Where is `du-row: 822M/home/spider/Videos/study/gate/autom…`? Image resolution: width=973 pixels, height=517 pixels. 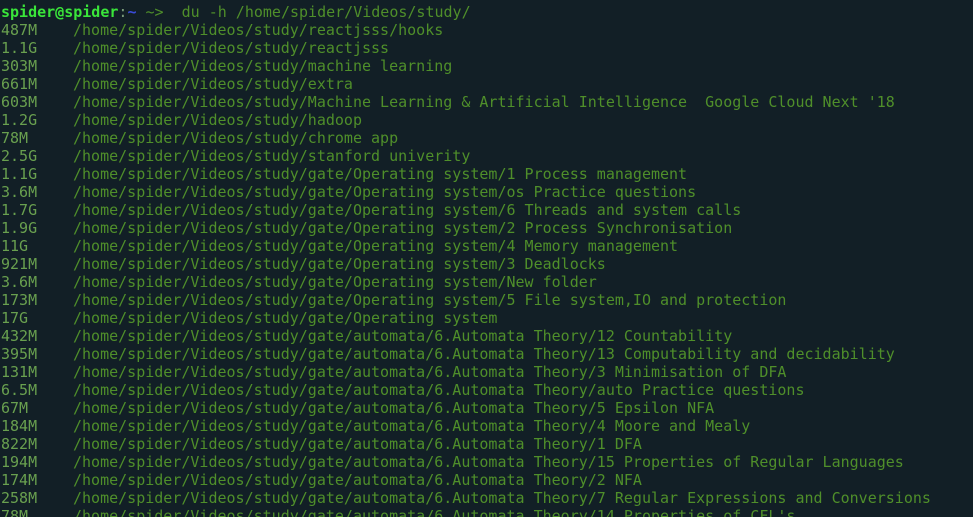
du-row: 822M/home/spider/Videos/study/gate/autom… is located at coordinates (487, 444).